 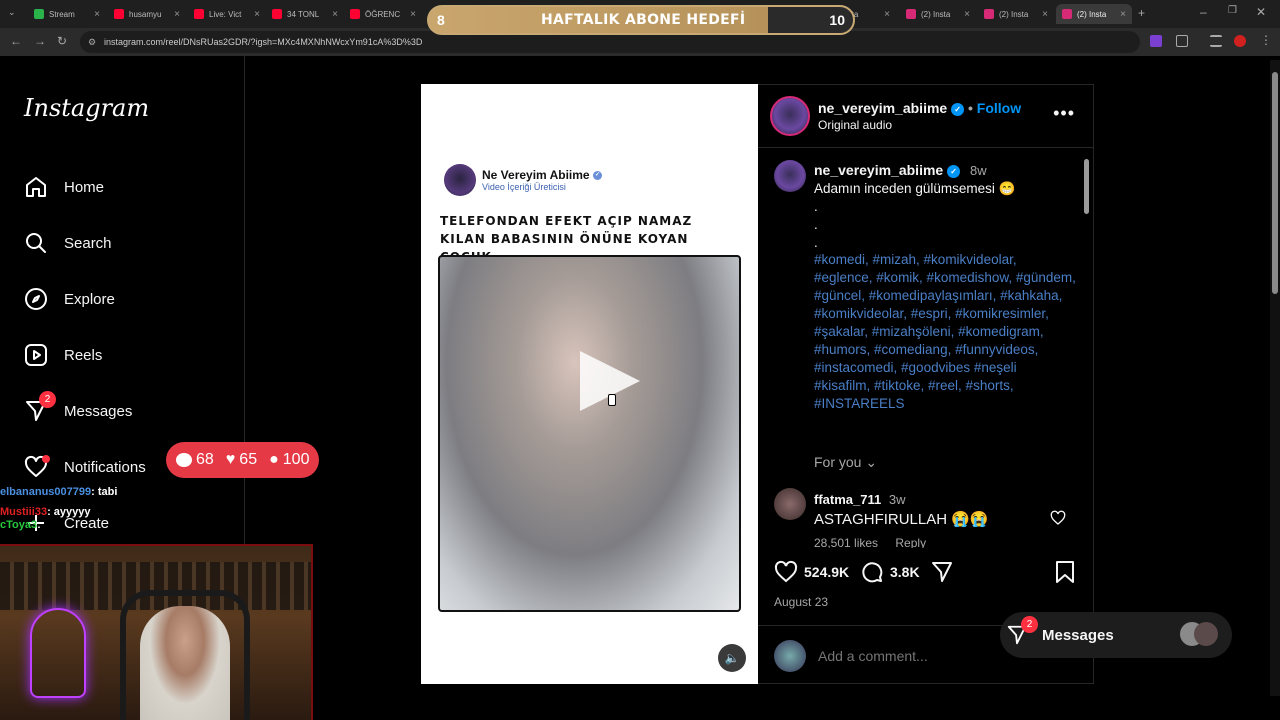 I want to click on comment-count: 3.8K, so click(x=905, y=572).